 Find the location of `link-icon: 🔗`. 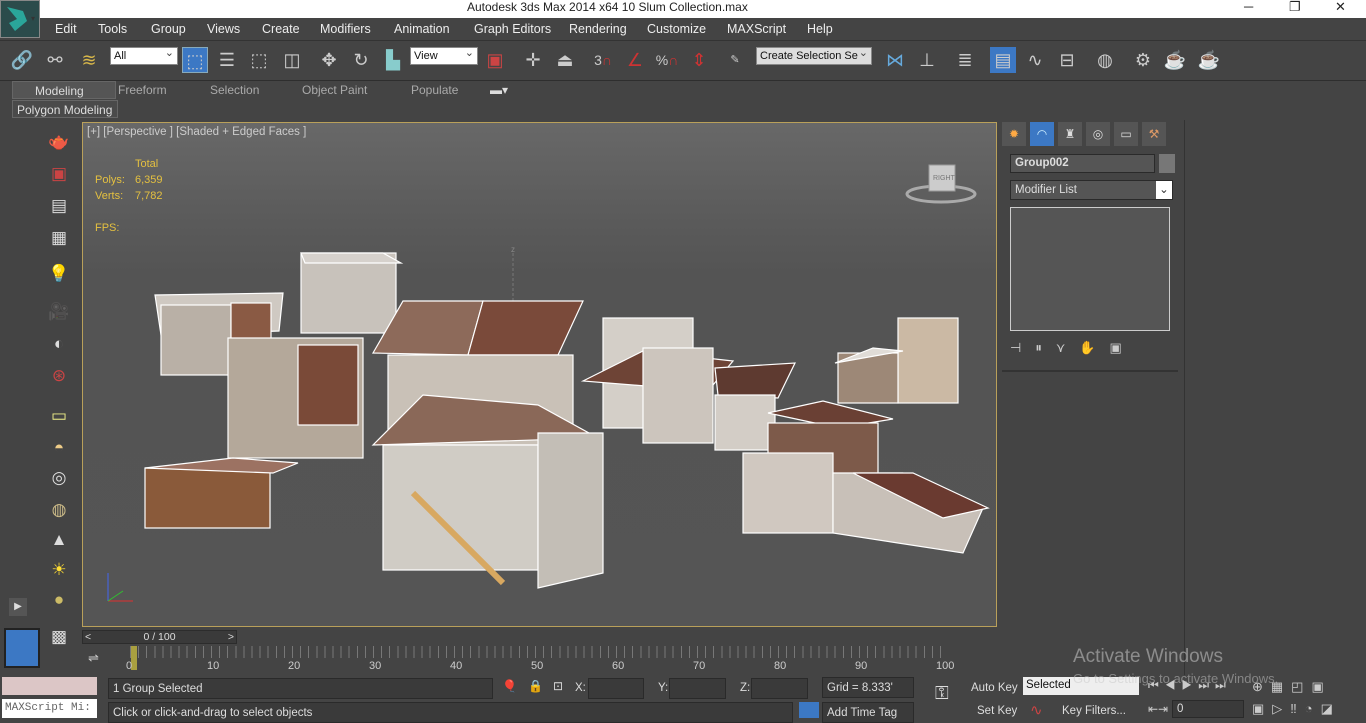

link-icon: 🔗 is located at coordinates (22, 60).